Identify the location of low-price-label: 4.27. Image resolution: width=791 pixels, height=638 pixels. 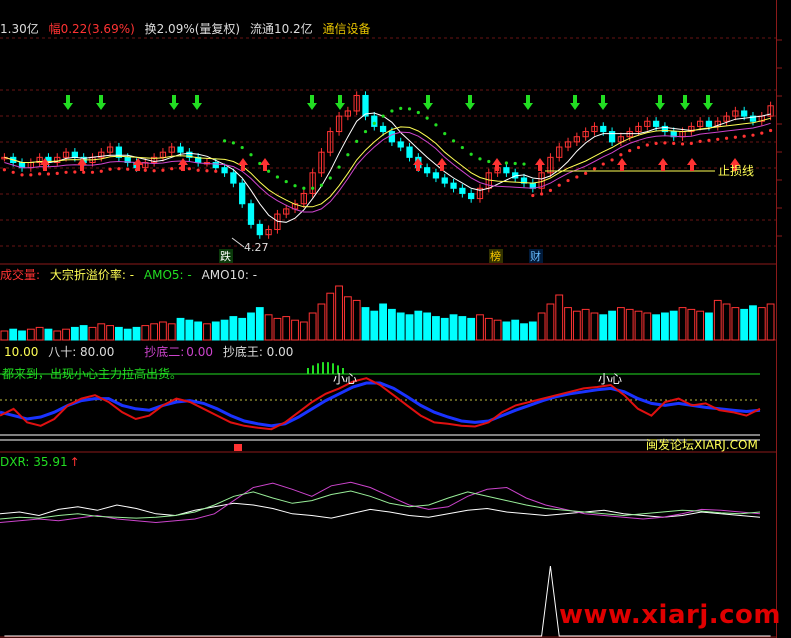
(256, 247).